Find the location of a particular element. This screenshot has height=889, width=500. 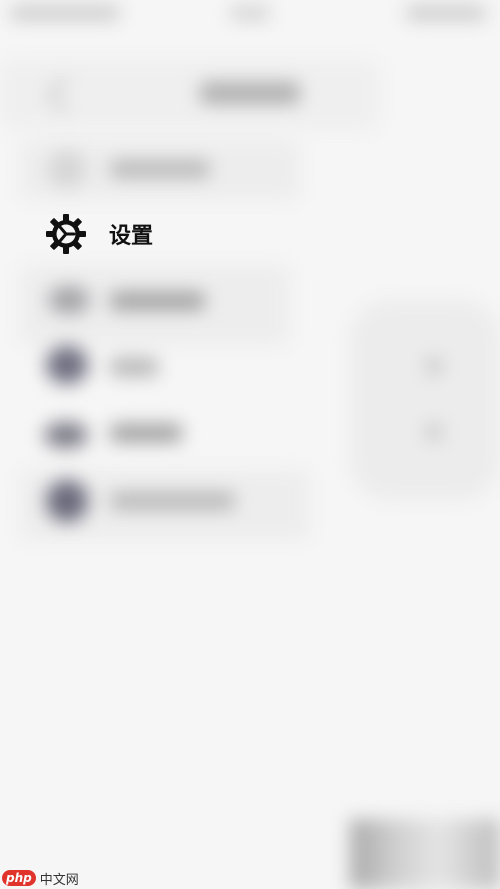

status-bar is located at coordinates (250, 15).